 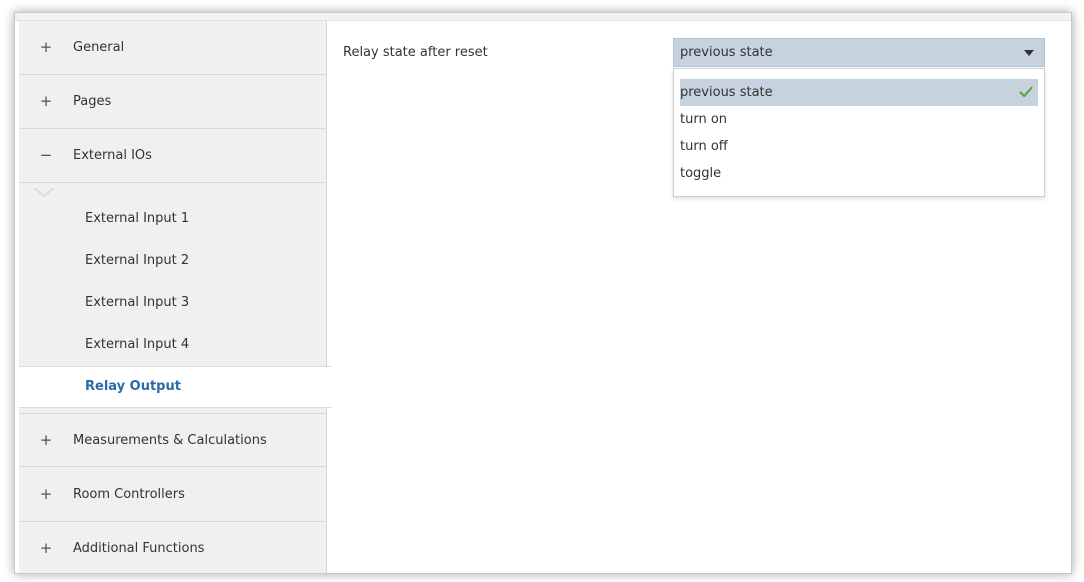 What do you see at coordinates (859, 146) in the screenshot?
I see `option-turn-off: turn off` at bounding box center [859, 146].